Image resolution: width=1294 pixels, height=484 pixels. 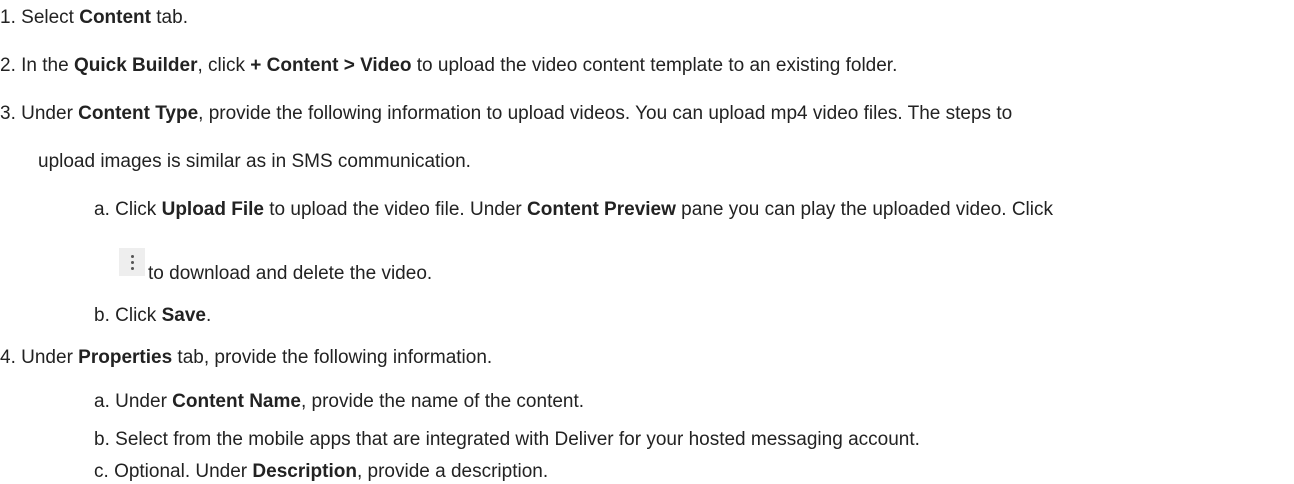 What do you see at coordinates (601, 209) in the screenshot?
I see `ui-term-content-preview: Content Preview` at bounding box center [601, 209].